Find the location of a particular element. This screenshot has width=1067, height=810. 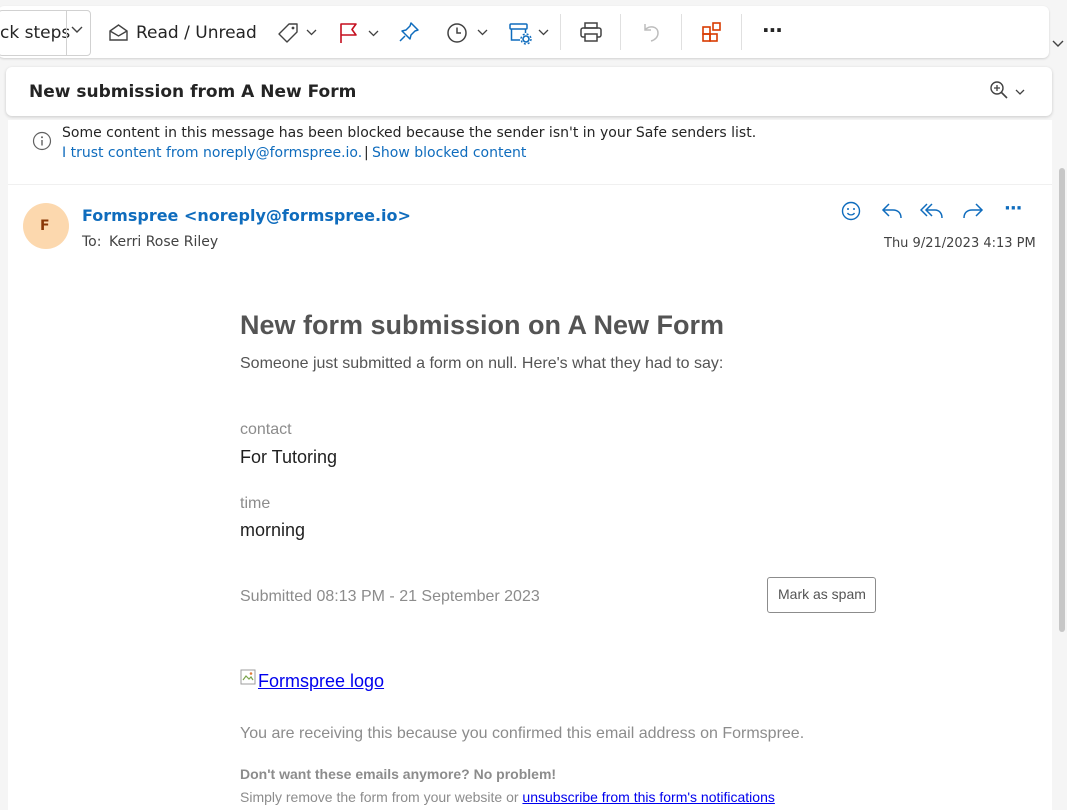

field-label-time: time is located at coordinates (255, 503).